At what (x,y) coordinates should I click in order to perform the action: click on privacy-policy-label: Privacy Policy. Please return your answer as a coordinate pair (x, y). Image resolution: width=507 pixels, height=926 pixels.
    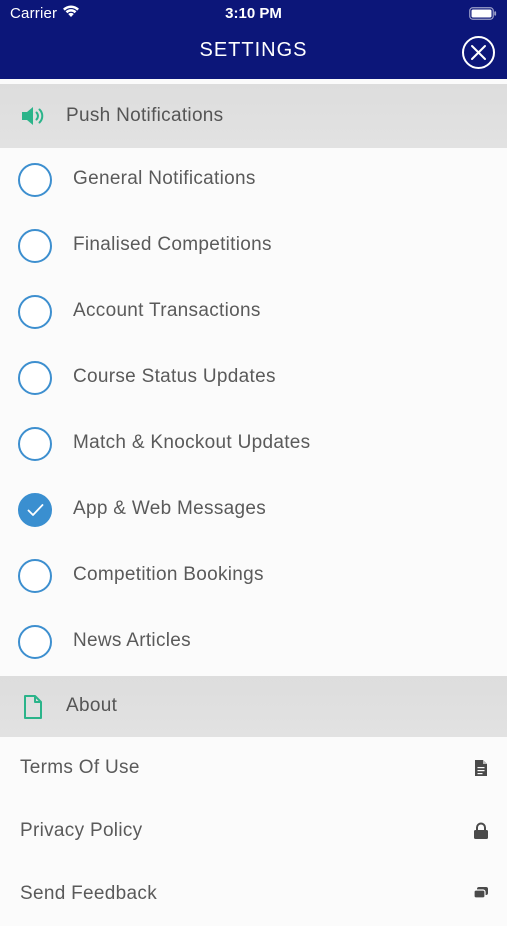
    Looking at the image, I should click on (81, 830).